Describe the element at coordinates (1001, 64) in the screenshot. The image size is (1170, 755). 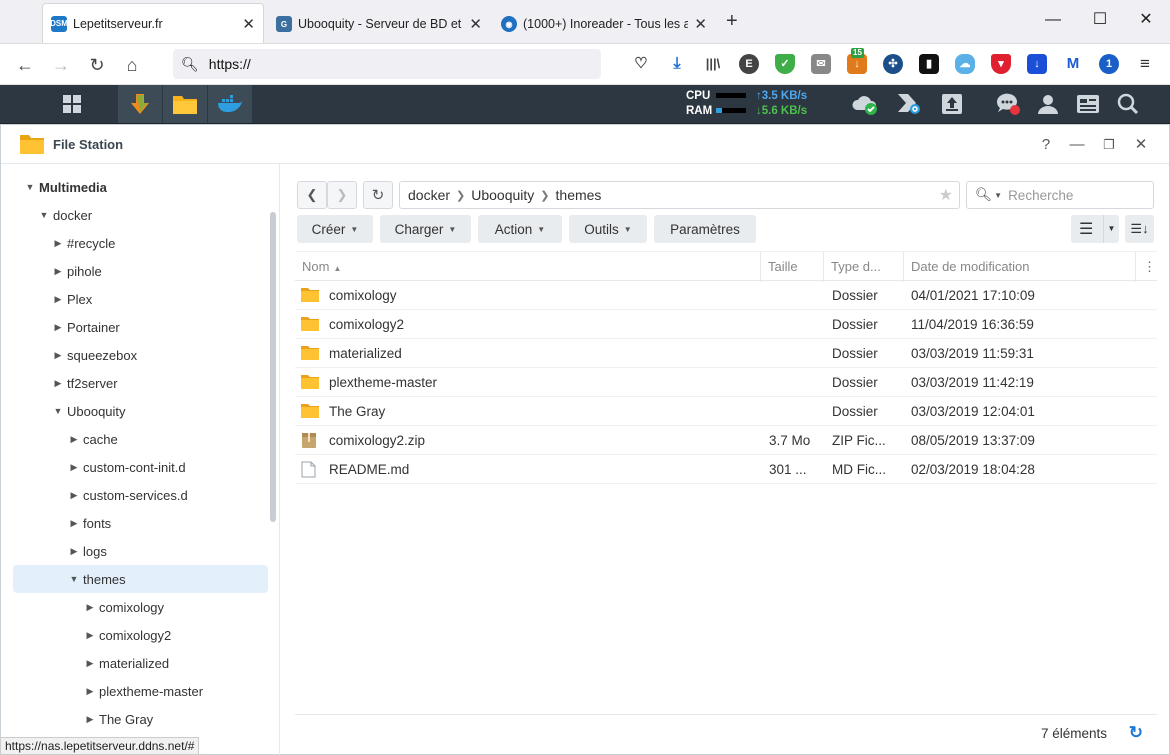
I see `shield-red-icon: ▾` at that location.